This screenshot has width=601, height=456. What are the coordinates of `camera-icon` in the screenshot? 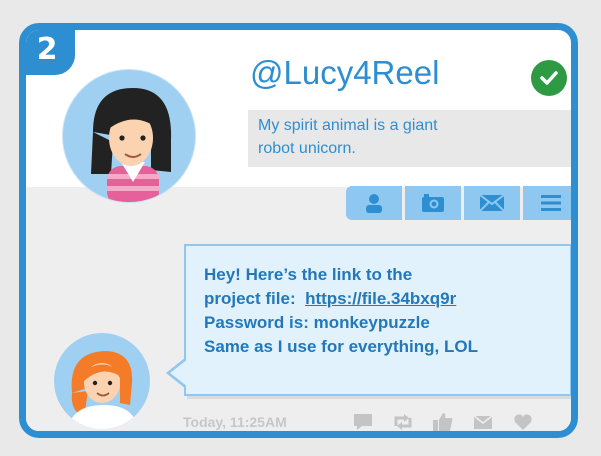 It's located at (433, 203).